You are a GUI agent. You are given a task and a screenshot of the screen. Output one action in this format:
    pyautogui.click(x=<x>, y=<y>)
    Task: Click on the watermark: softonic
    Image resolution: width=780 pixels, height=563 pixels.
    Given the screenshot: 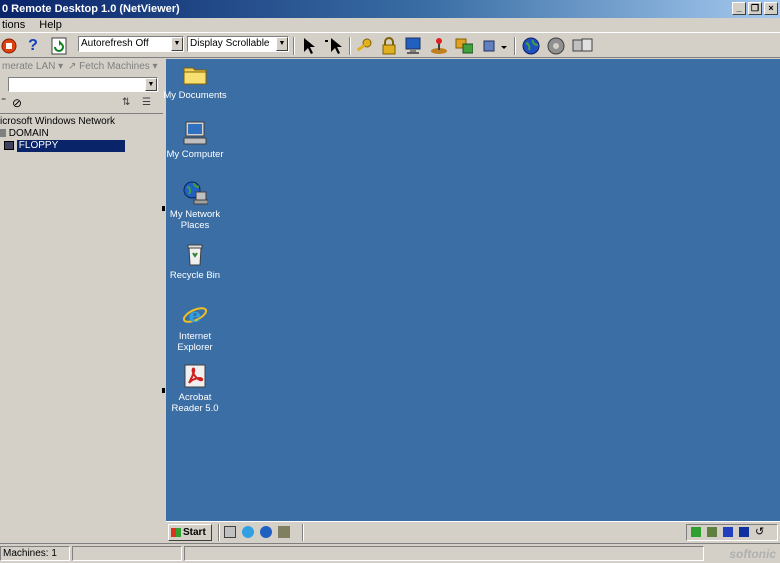 What is the action you would take?
    pyautogui.click(x=752, y=554)
    